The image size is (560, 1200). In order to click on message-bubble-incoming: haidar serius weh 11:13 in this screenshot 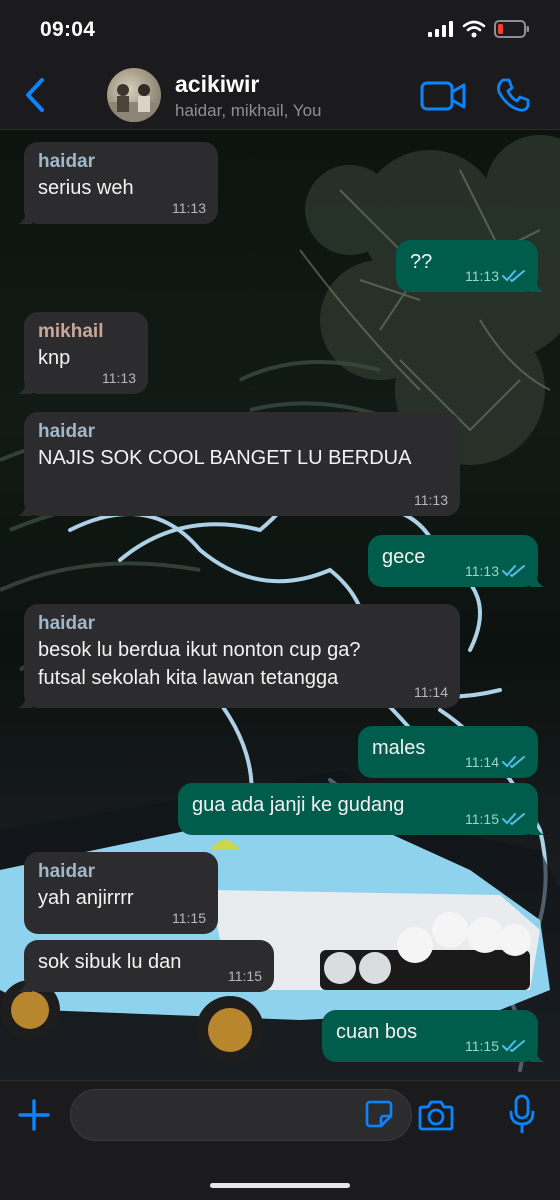, I will do `click(118, 183)`.